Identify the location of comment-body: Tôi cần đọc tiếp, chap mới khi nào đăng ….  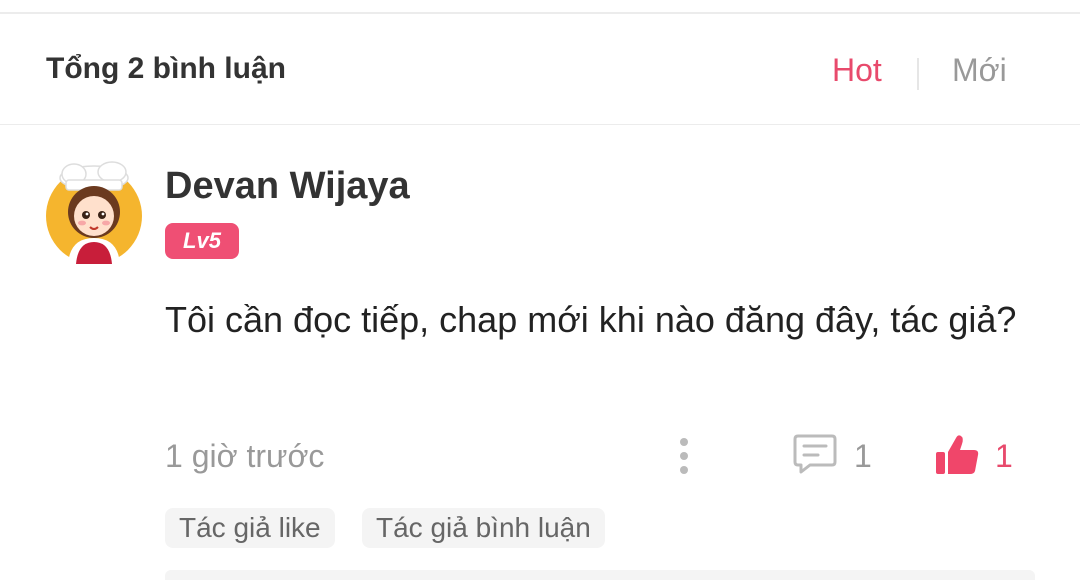
(591, 319).